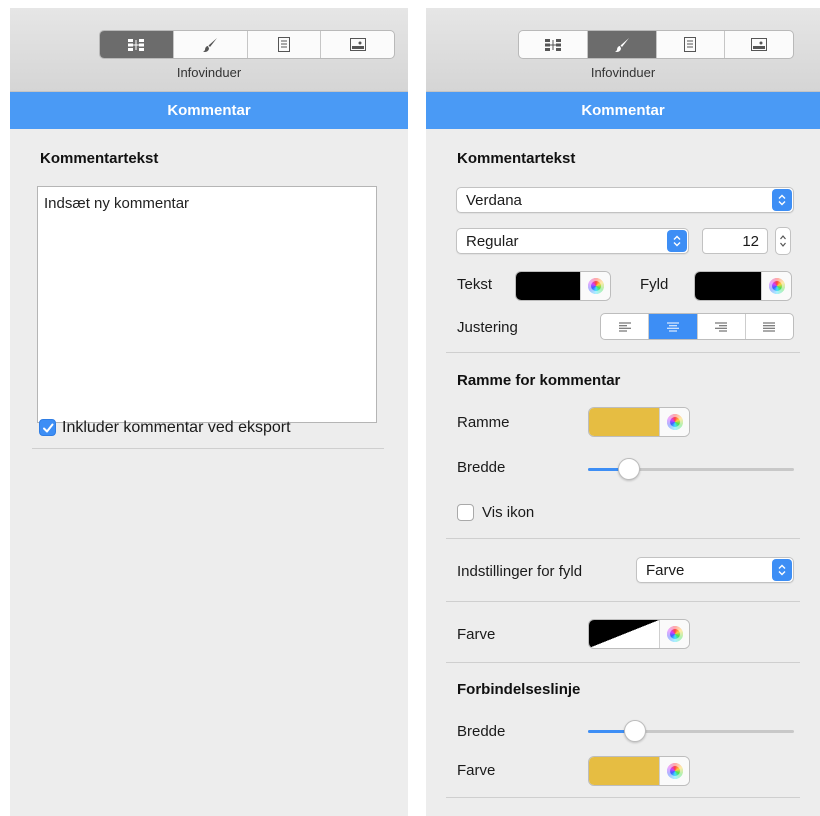  I want to click on font-family-popup: Verdana, so click(625, 200).